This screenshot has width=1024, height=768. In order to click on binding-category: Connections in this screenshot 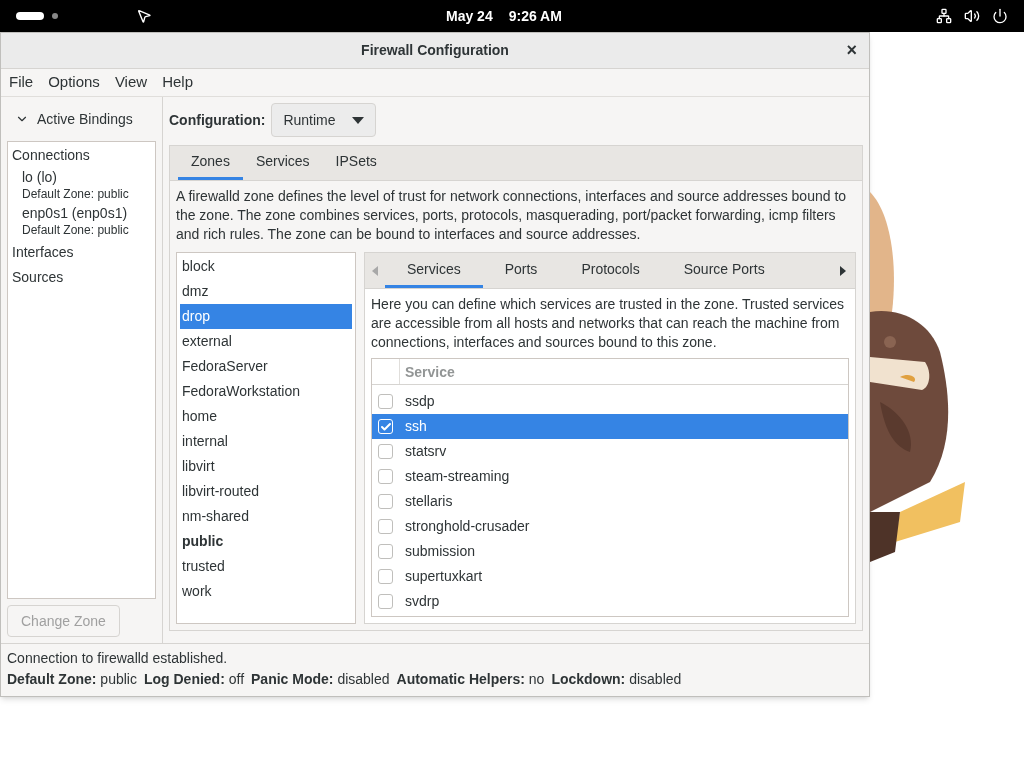, I will do `click(81, 155)`.